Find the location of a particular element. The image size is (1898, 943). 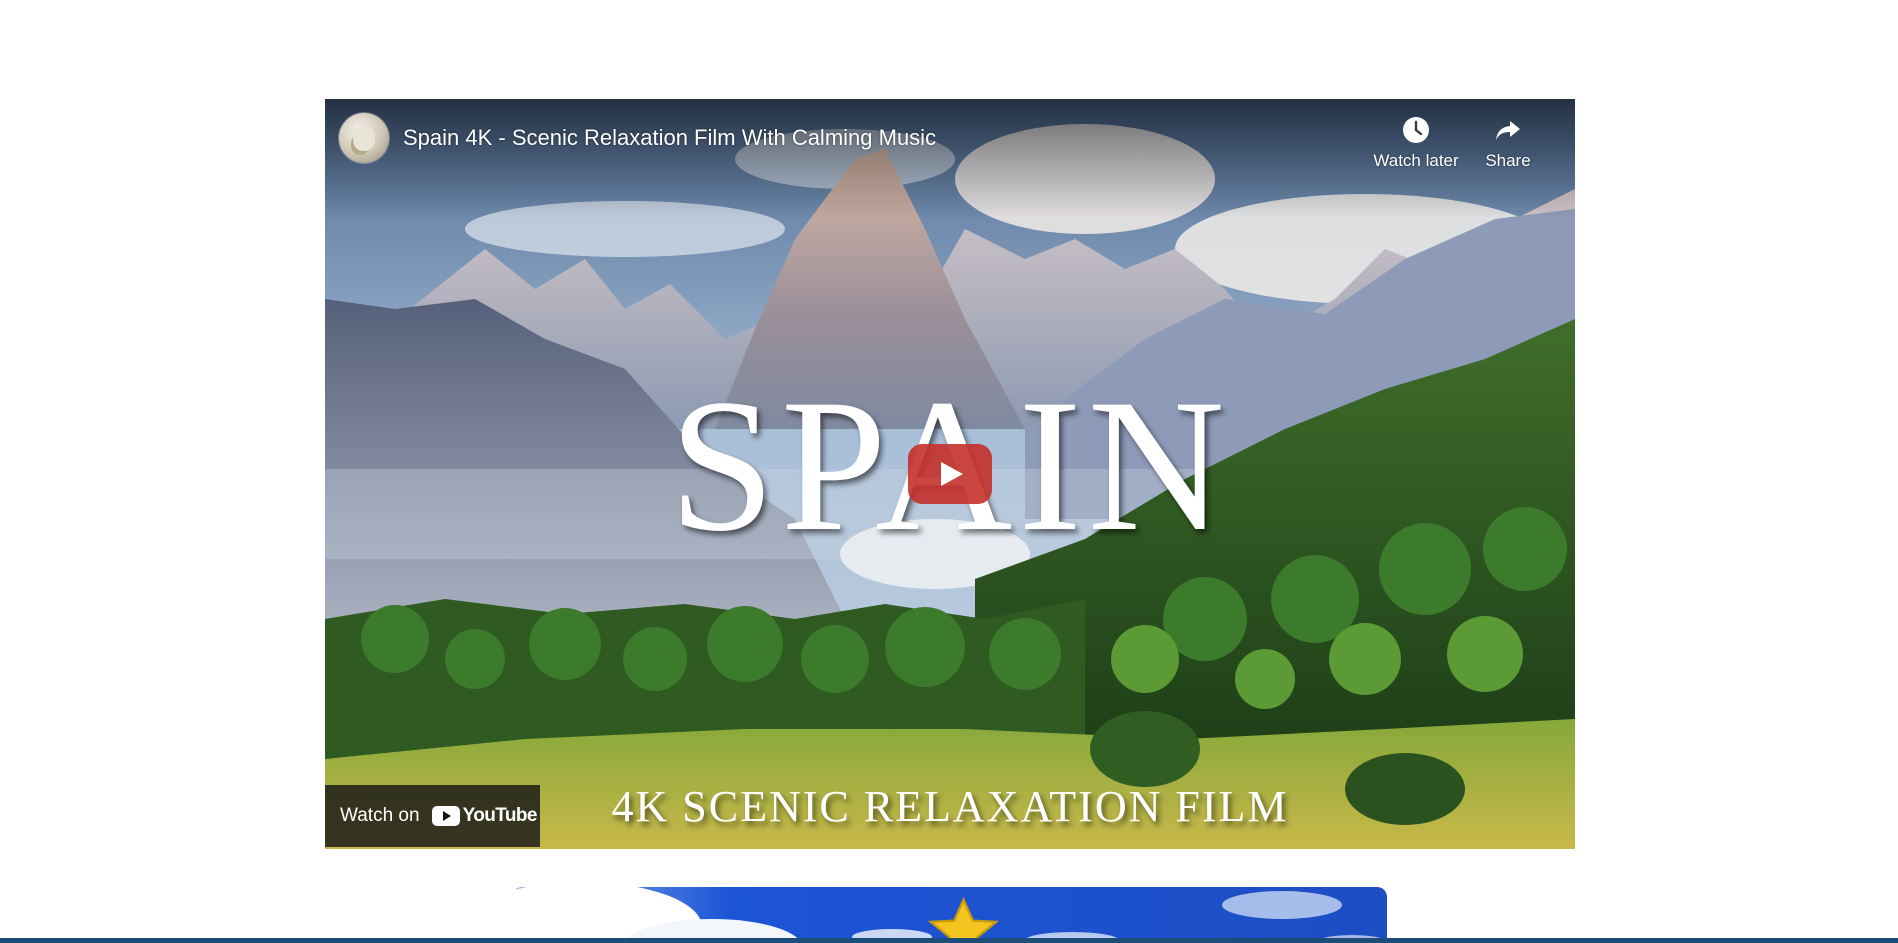

clock-icon is located at coordinates (1416, 130).